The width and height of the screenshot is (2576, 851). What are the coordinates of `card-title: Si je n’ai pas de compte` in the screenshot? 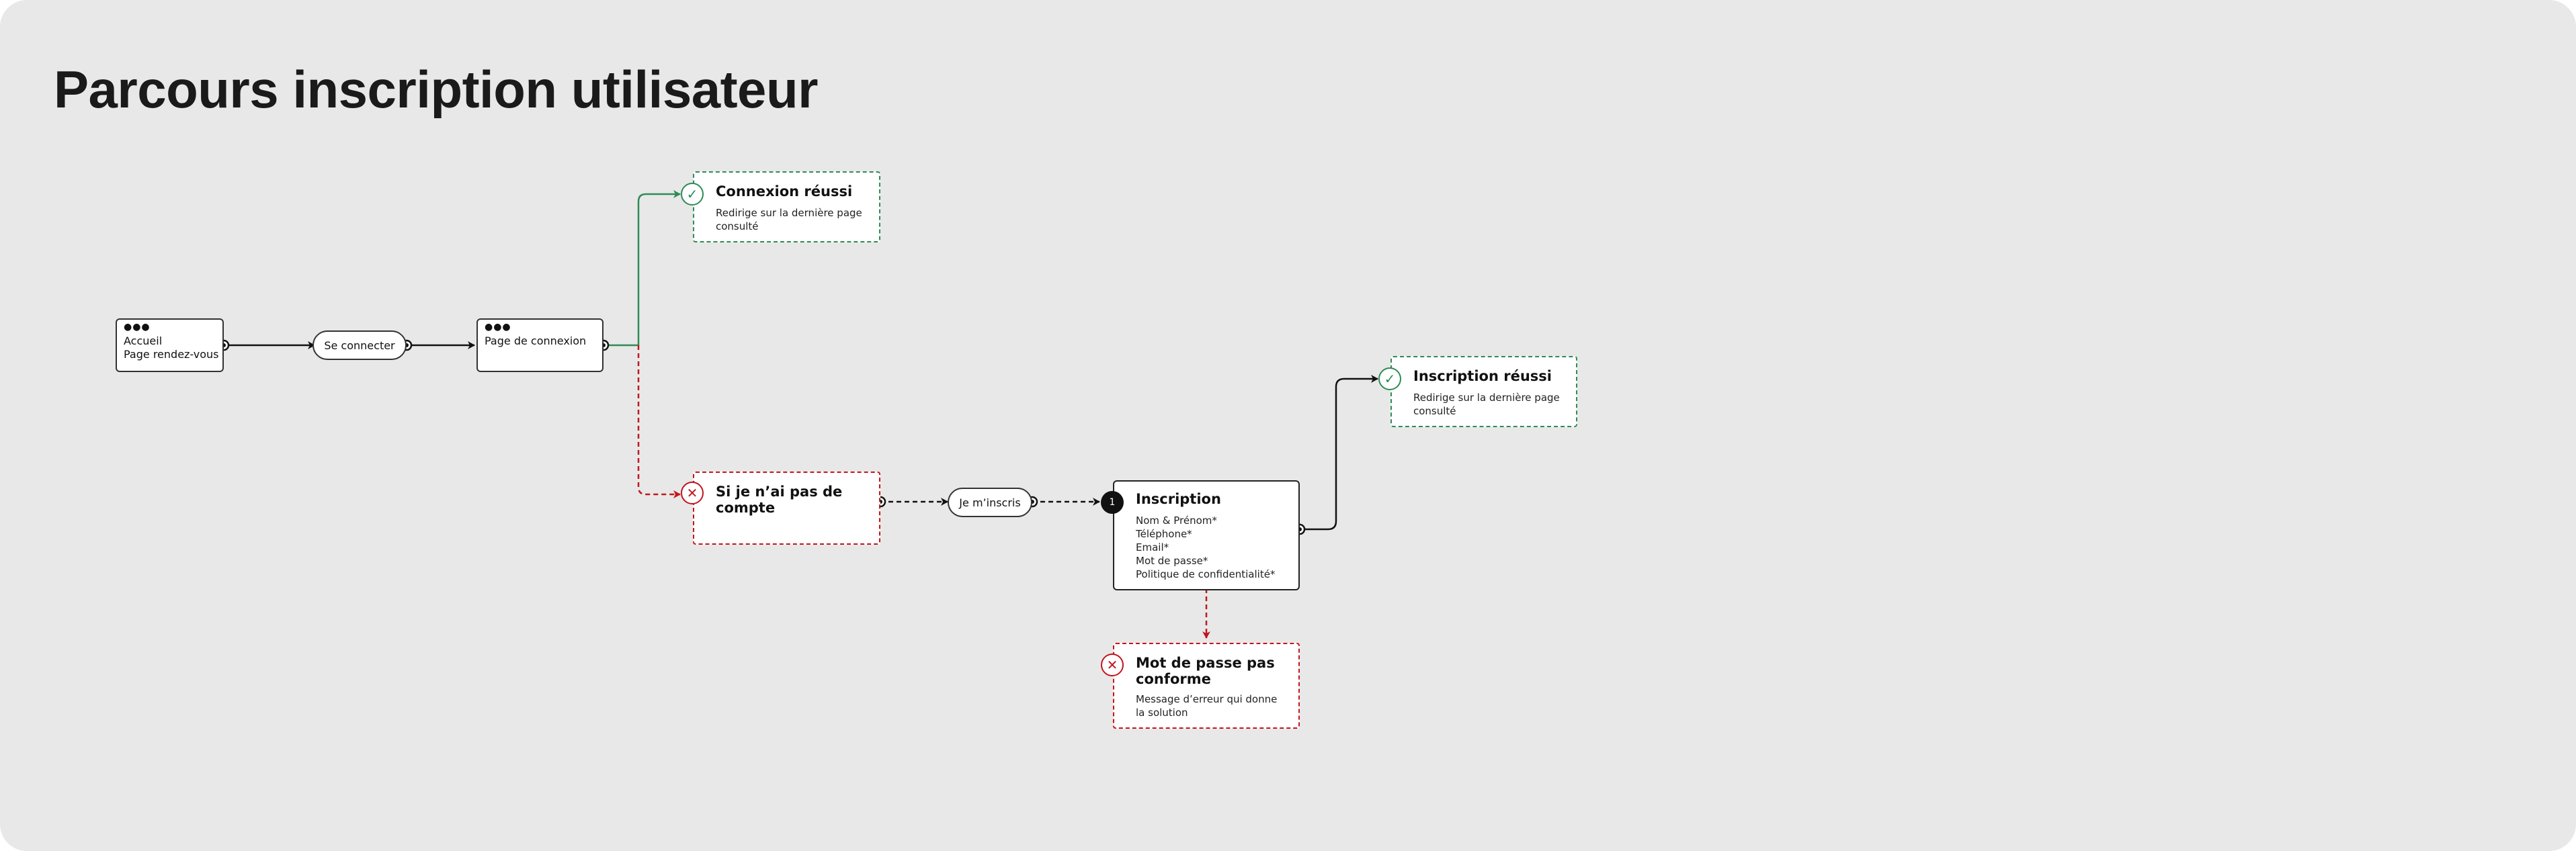 It's located at (779, 500).